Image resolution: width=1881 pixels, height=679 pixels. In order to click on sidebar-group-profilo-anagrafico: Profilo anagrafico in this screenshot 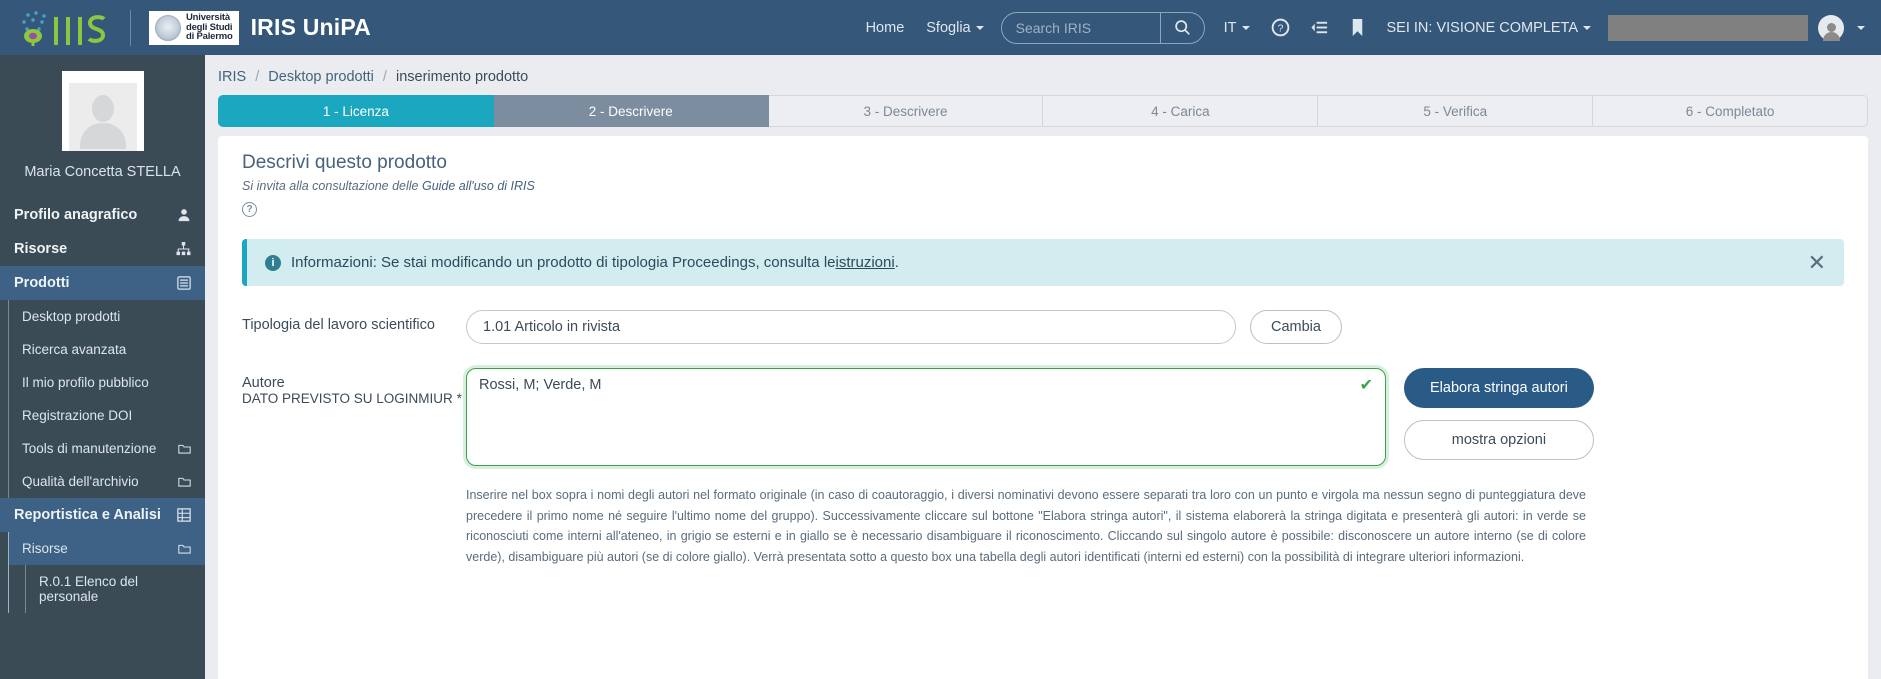, I will do `click(102, 215)`.